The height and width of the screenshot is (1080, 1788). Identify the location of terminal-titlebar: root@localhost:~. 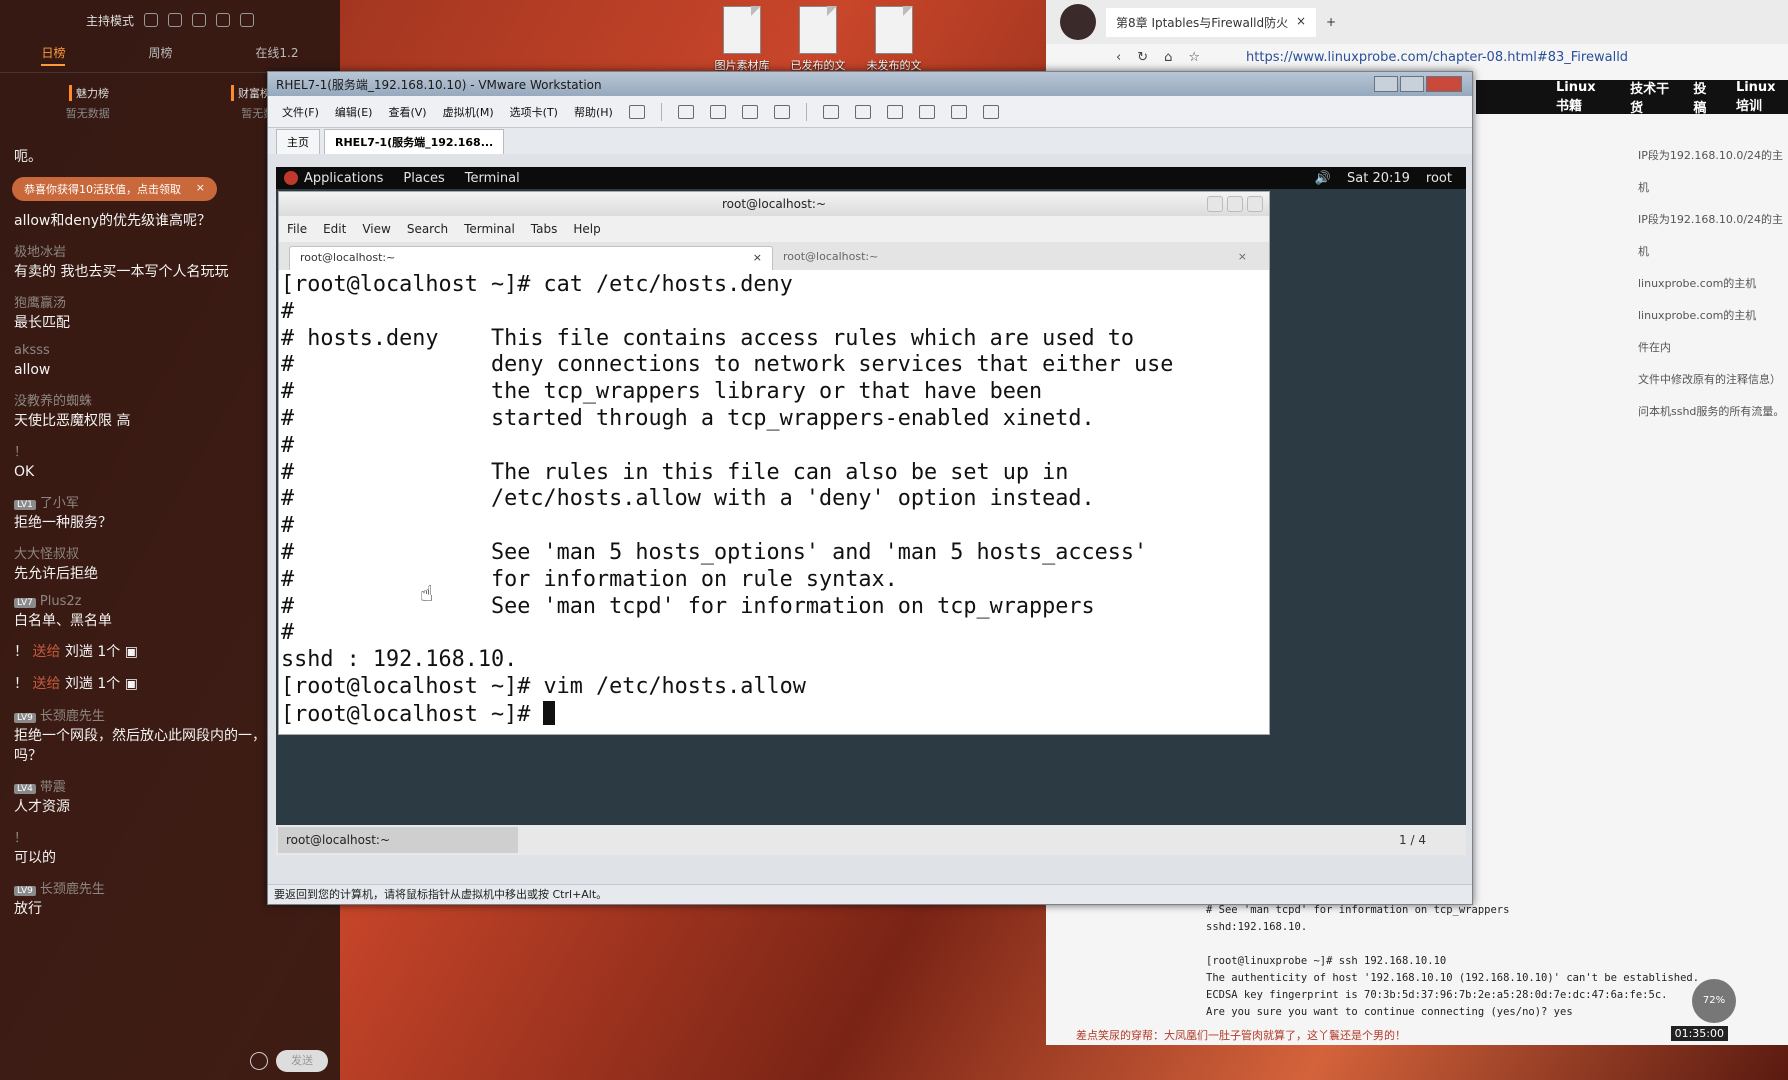
(774, 204).